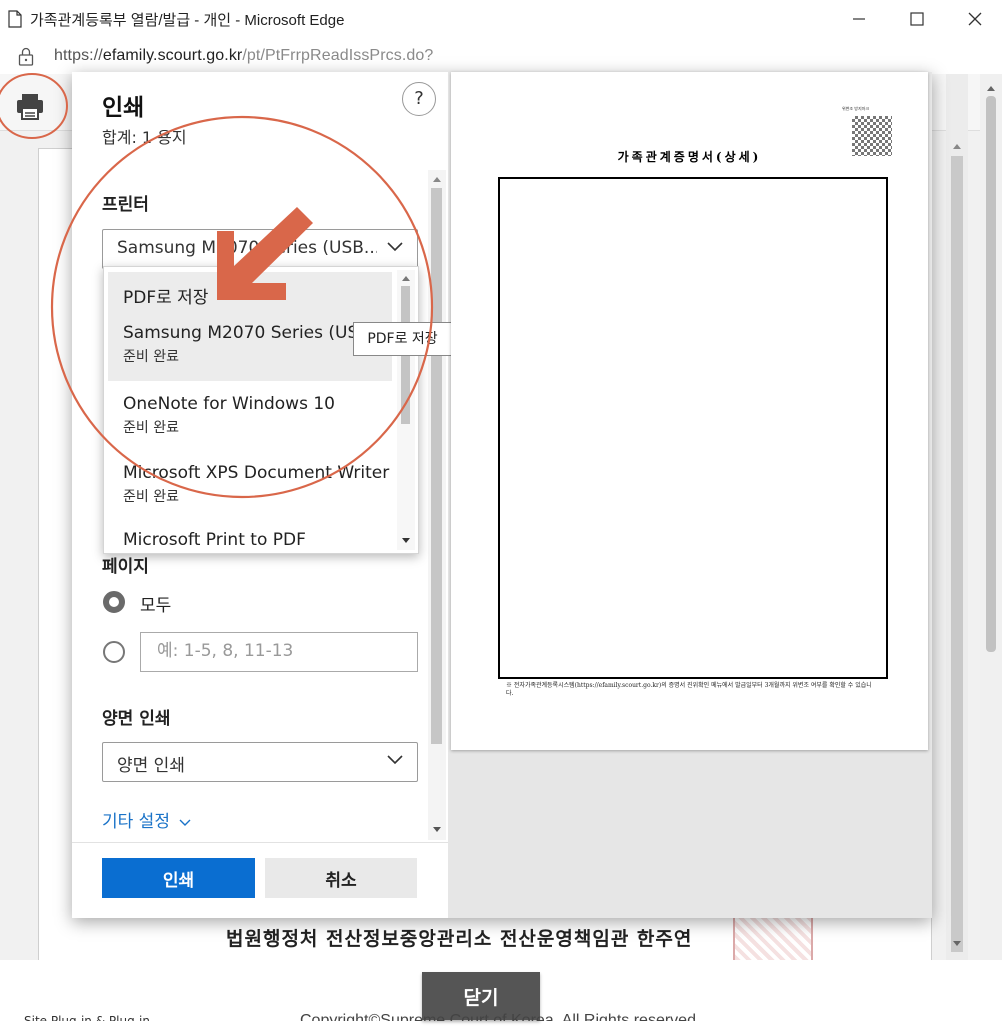 The height and width of the screenshot is (1030, 1002). Describe the element at coordinates (250, 293) in the screenshot. I see `printer-option-pdf: PDF로 저장` at that location.